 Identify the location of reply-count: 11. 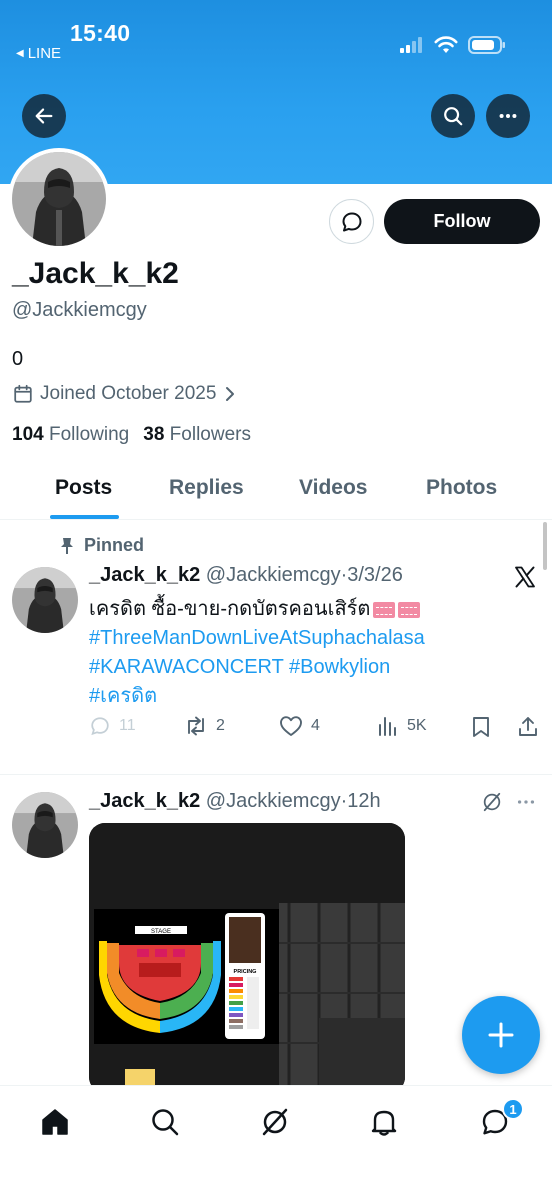
(127, 725).